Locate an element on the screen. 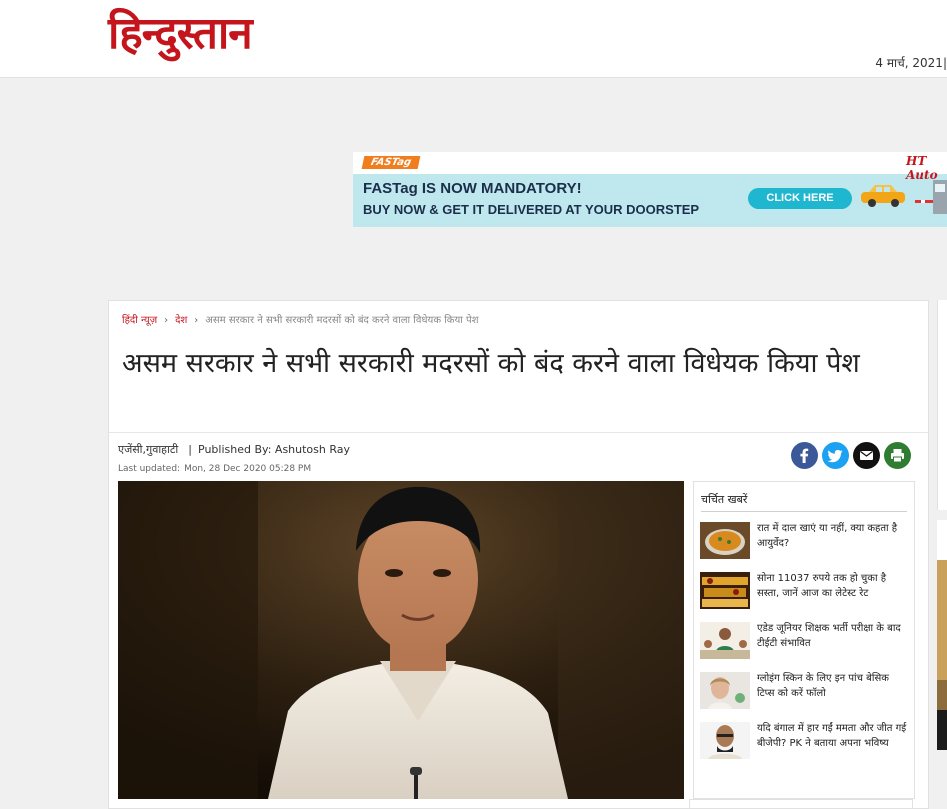 Image resolution: width=947 pixels, height=809 pixels. breadcrumb-item-desh: देश is located at coordinates (181, 320).